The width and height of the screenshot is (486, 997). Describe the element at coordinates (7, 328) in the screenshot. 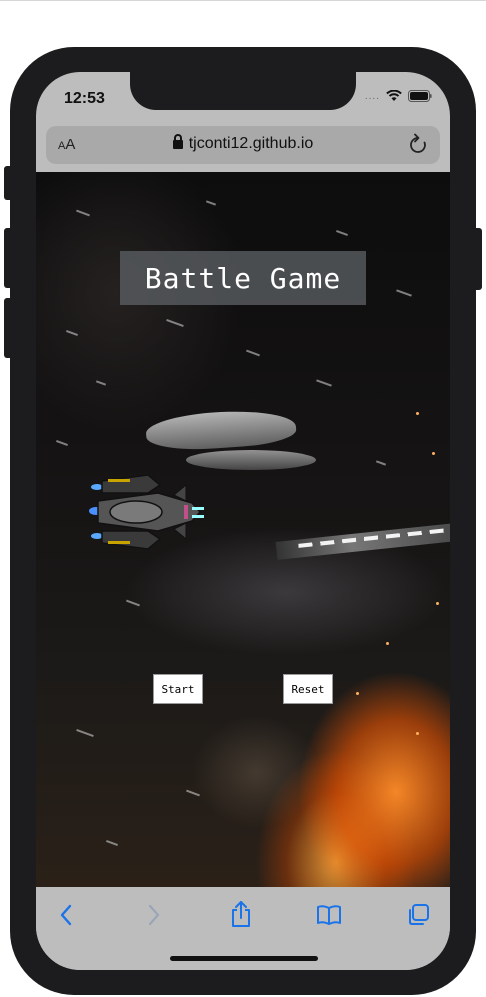

I see `volume-down-button` at that location.